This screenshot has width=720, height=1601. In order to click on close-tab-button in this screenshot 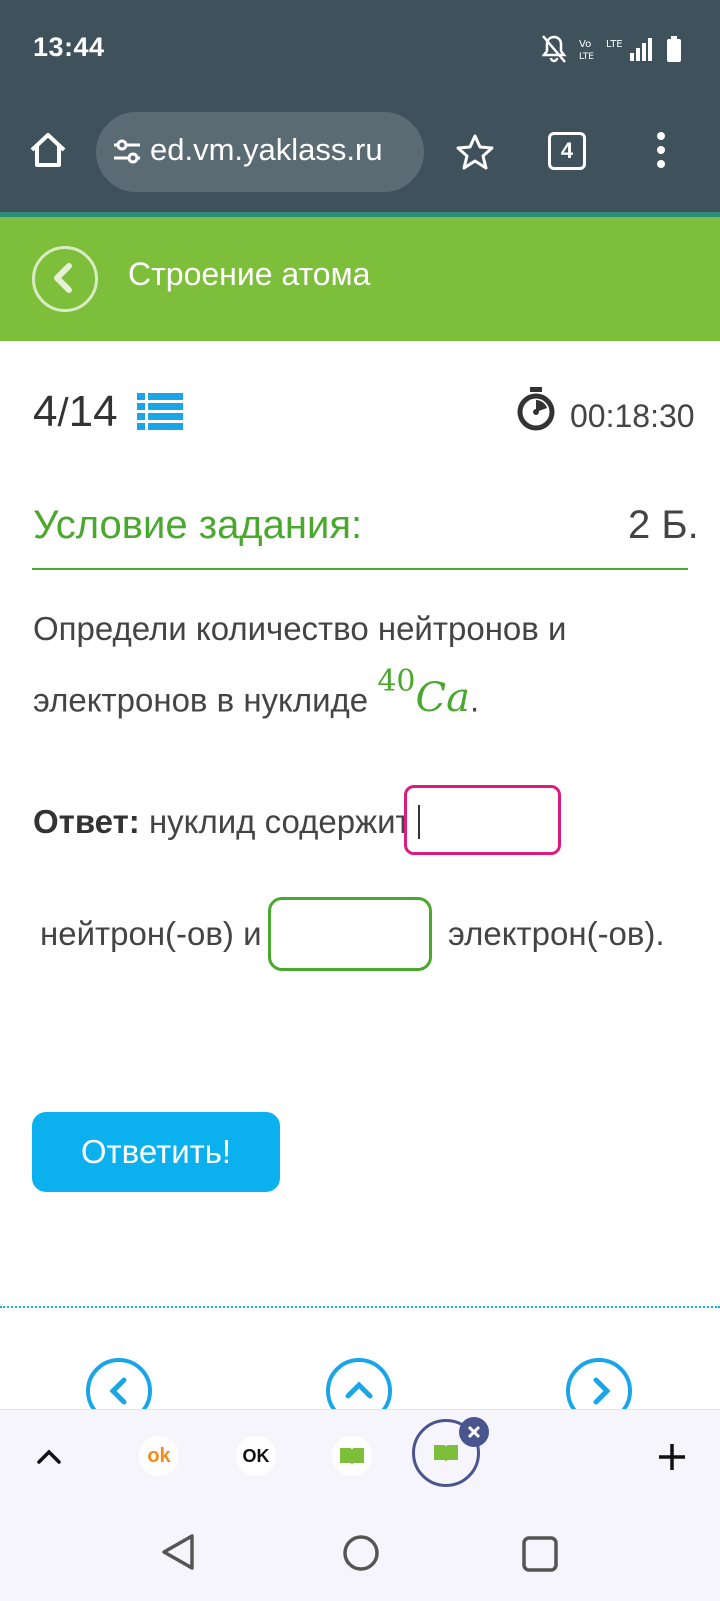, I will do `click(474, 1432)`.